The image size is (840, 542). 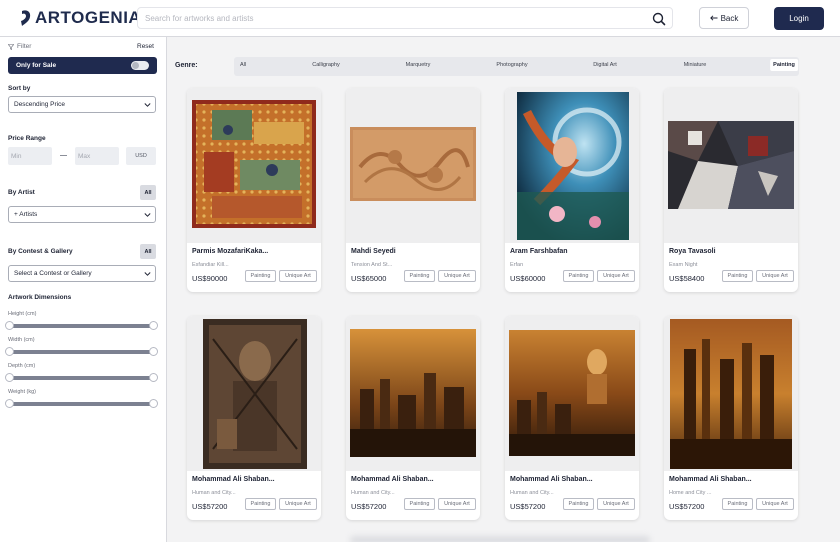 What do you see at coordinates (243, 65) in the screenshot?
I see `tab-all: All` at bounding box center [243, 65].